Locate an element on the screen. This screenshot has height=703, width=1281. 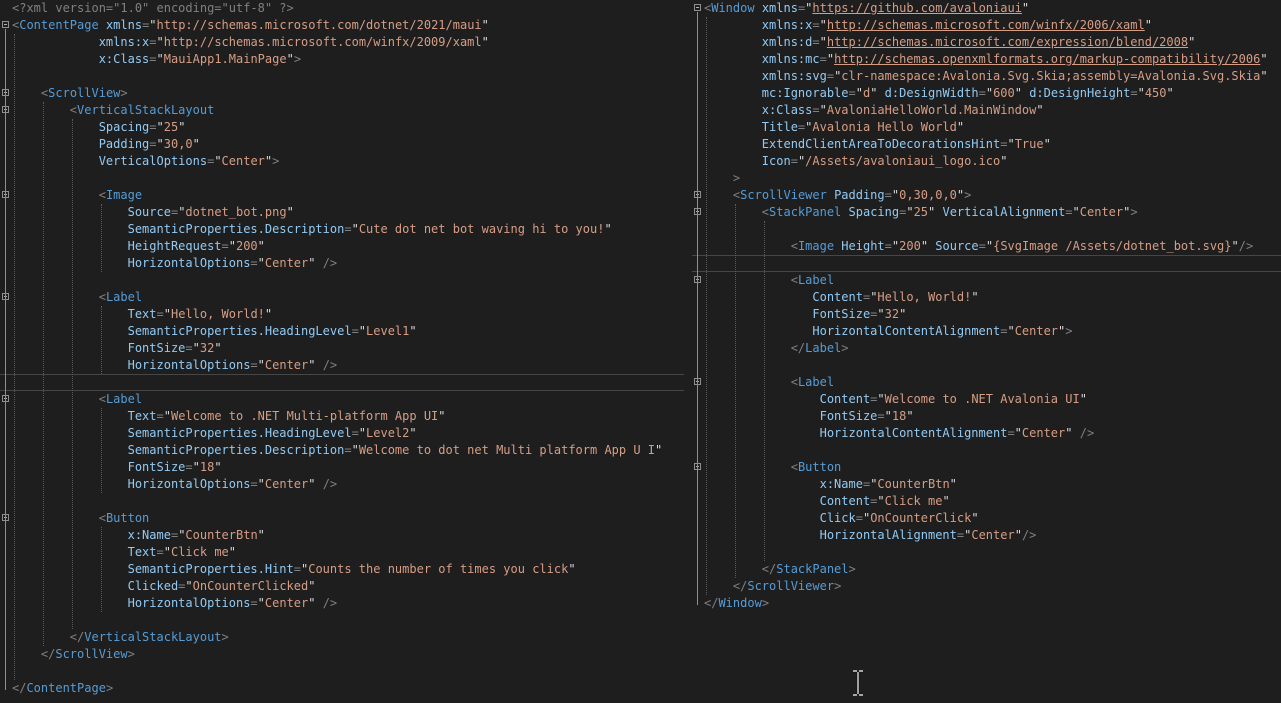
code-line-text: Click="OnCounterClick" is located at coordinates (899, 518).